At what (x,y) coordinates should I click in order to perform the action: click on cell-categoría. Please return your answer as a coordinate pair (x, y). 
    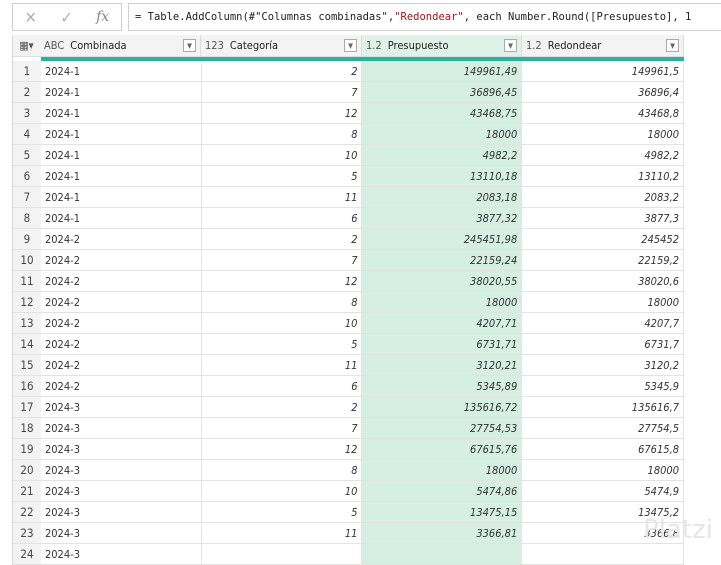
    Looking at the image, I should click on (282, 554).